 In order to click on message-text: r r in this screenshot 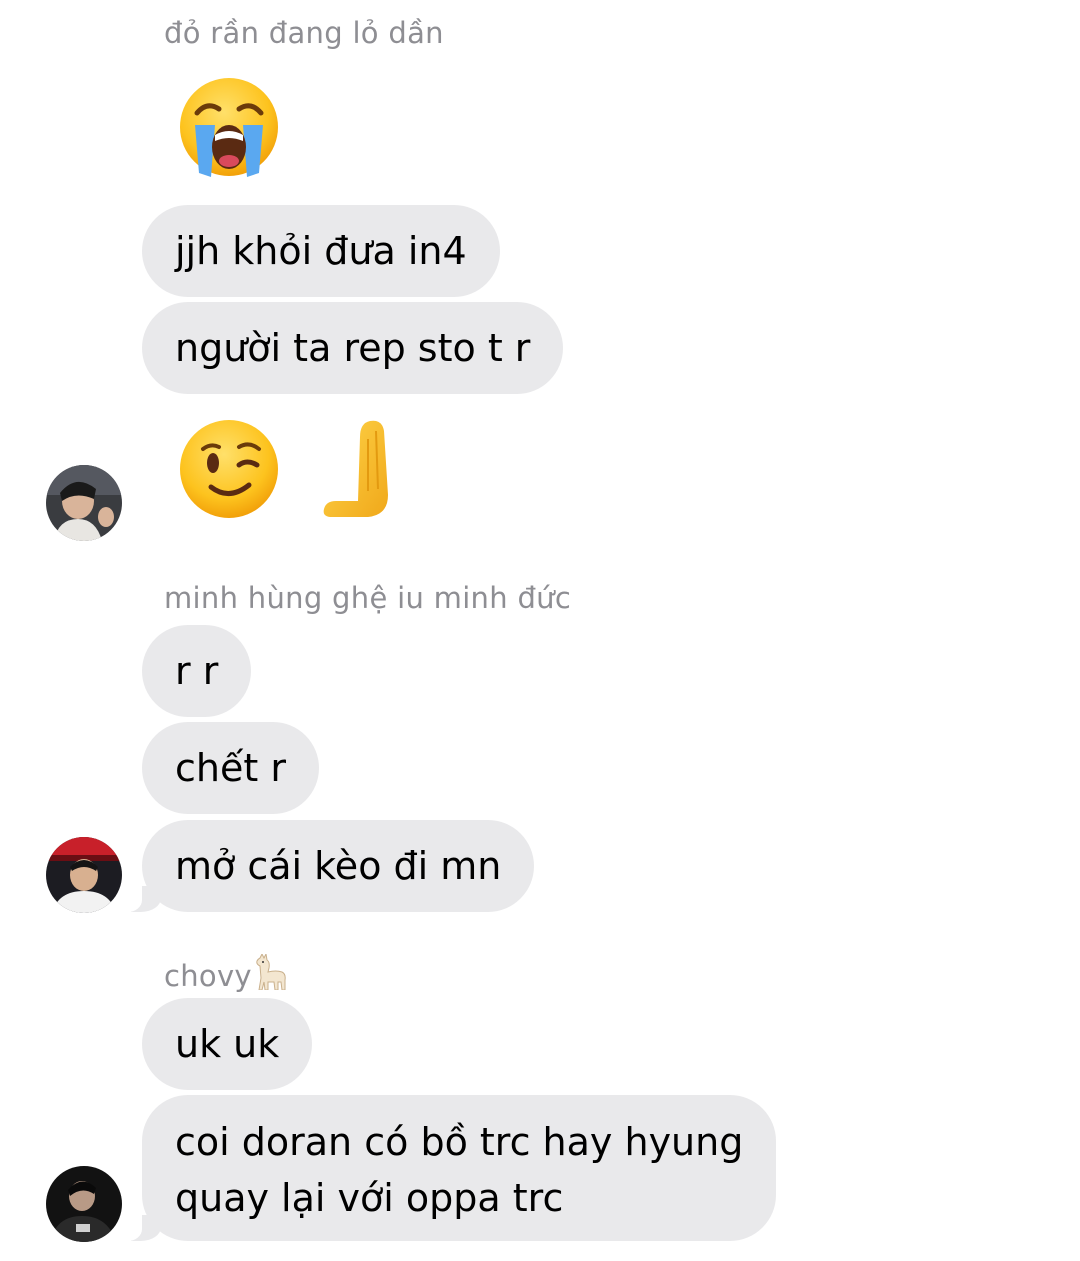, I will do `click(197, 671)`.